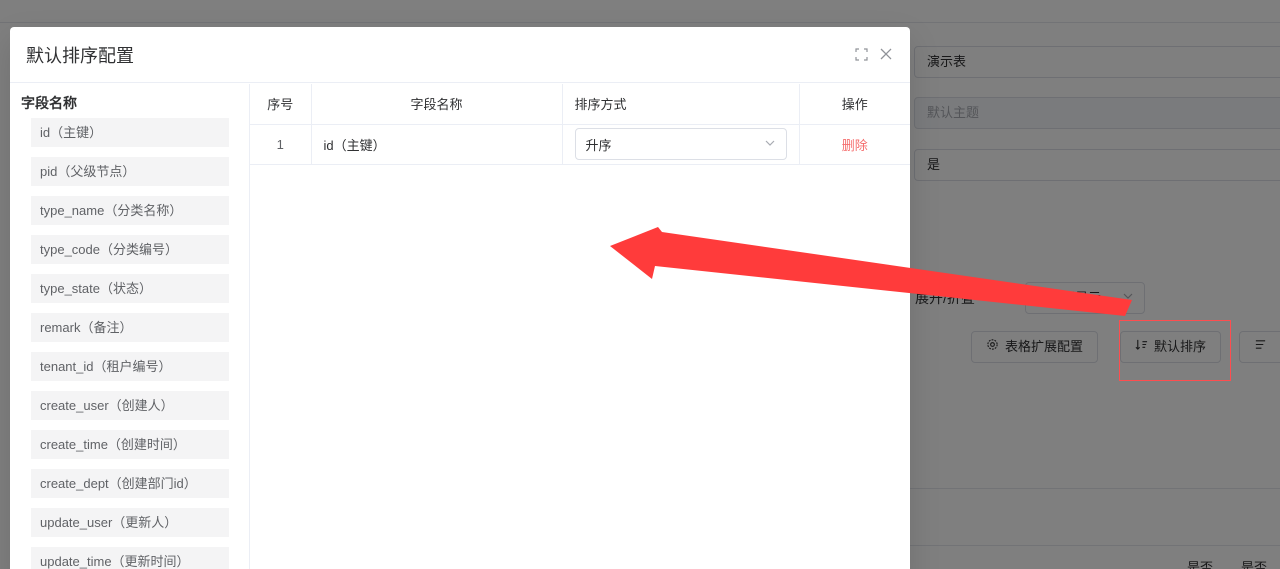 The image size is (1280, 569). What do you see at coordinates (598, 145) in the screenshot?
I see `sort-order-value: 升序` at bounding box center [598, 145].